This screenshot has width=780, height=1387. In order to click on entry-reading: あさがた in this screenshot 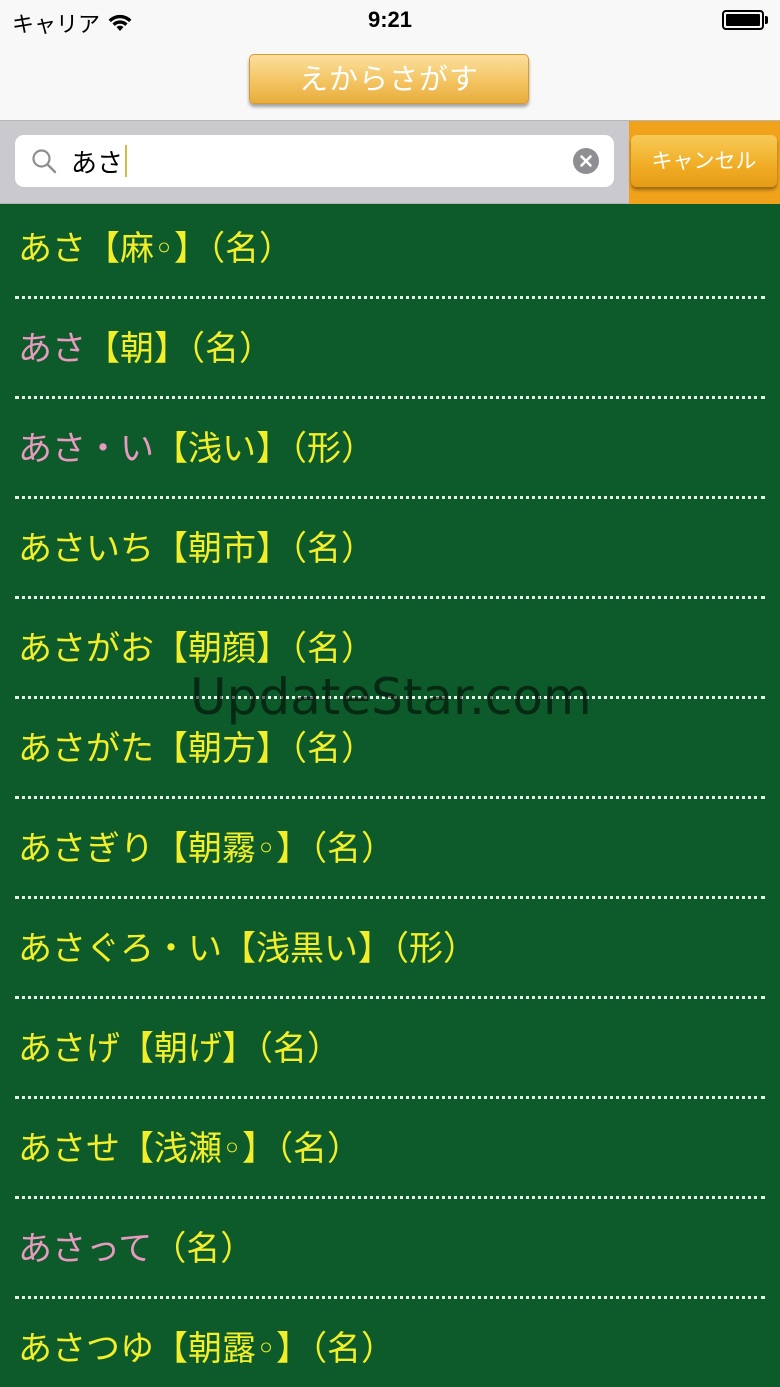, I will do `click(86, 749)`.